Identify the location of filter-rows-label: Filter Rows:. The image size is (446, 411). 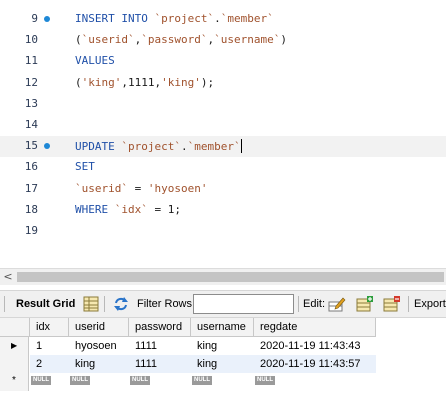
(166, 304).